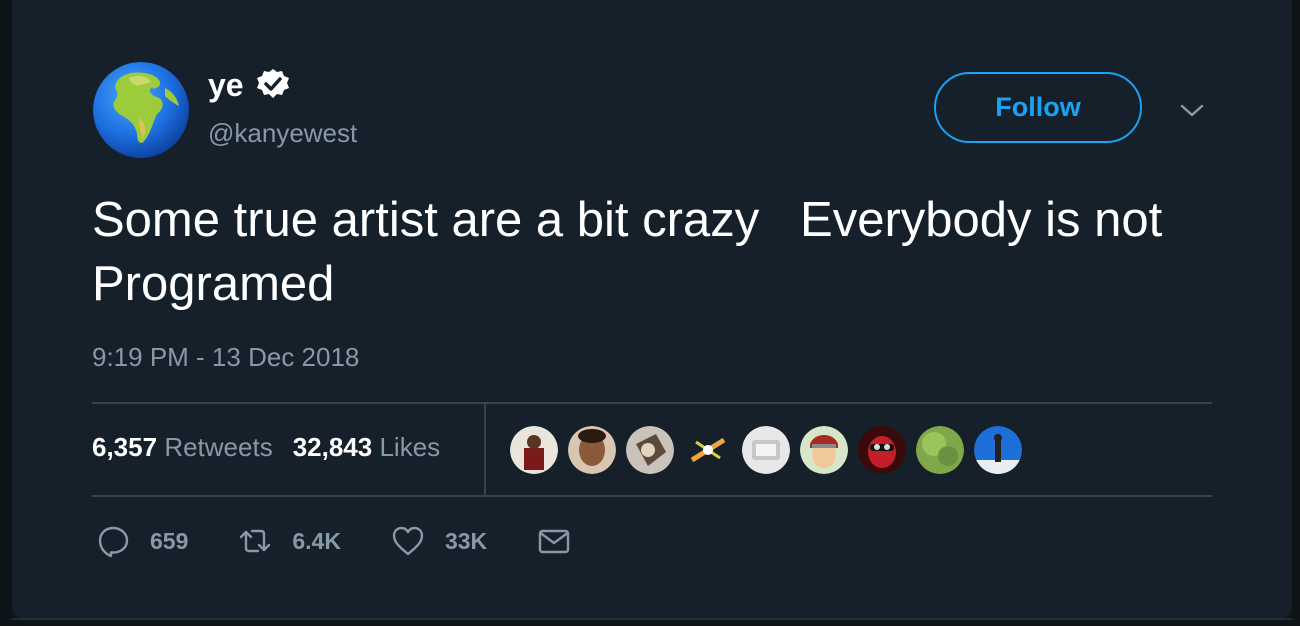 This screenshot has width=1300, height=626. Describe the element at coordinates (282, 133) in the screenshot. I see `author-handle: @kanyewest` at that location.